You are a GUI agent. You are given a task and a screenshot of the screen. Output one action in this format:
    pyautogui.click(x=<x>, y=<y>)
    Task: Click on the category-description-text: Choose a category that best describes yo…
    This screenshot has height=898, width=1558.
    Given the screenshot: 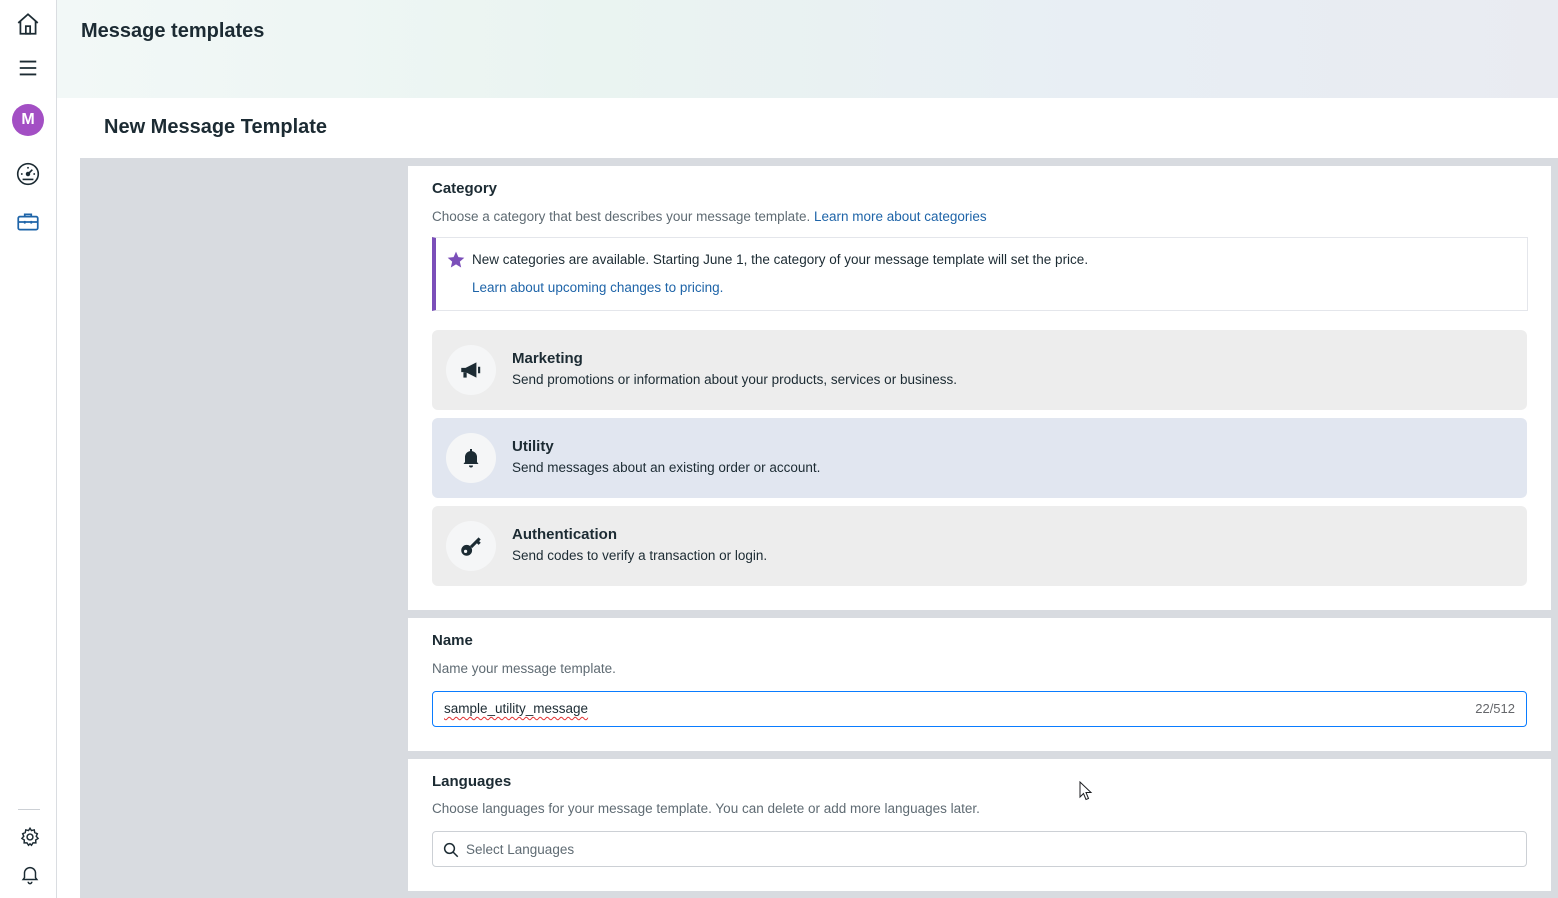 What is the action you would take?
    pyautogui.click(x=621, y=216)
    